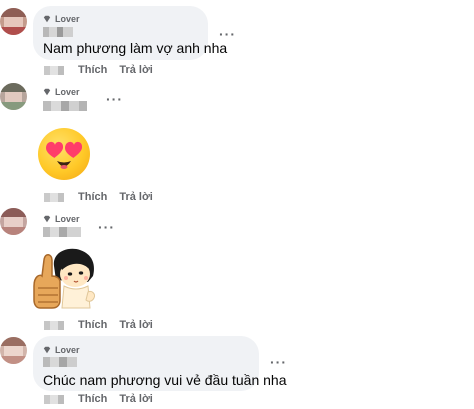 This screenshot has width=474, height=409. I want to click on comment-text: Nam phương làm vợ anh nha, so click(135, 48).